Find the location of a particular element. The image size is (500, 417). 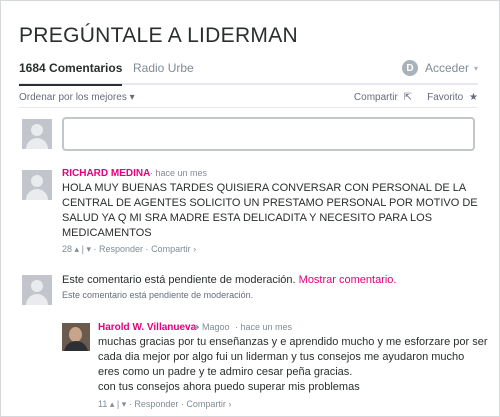

share-label: Compartir is located at coordinates (375, 97).